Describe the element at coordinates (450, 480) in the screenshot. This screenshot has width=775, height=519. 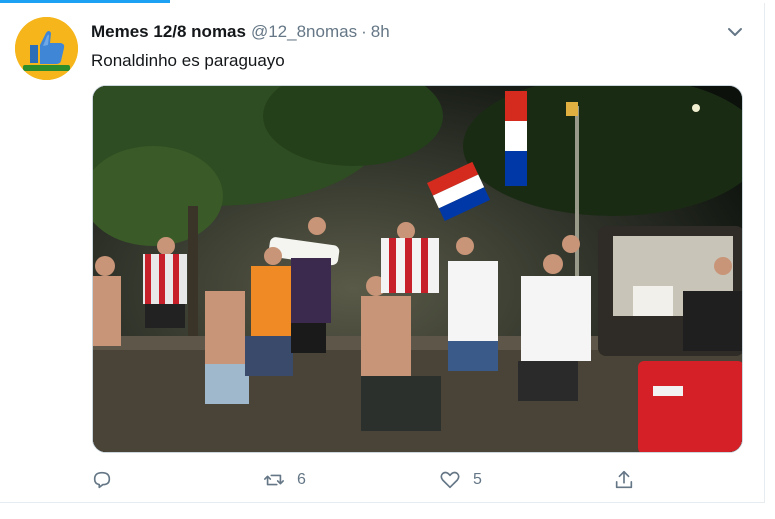
I see `like-icon` at that location.